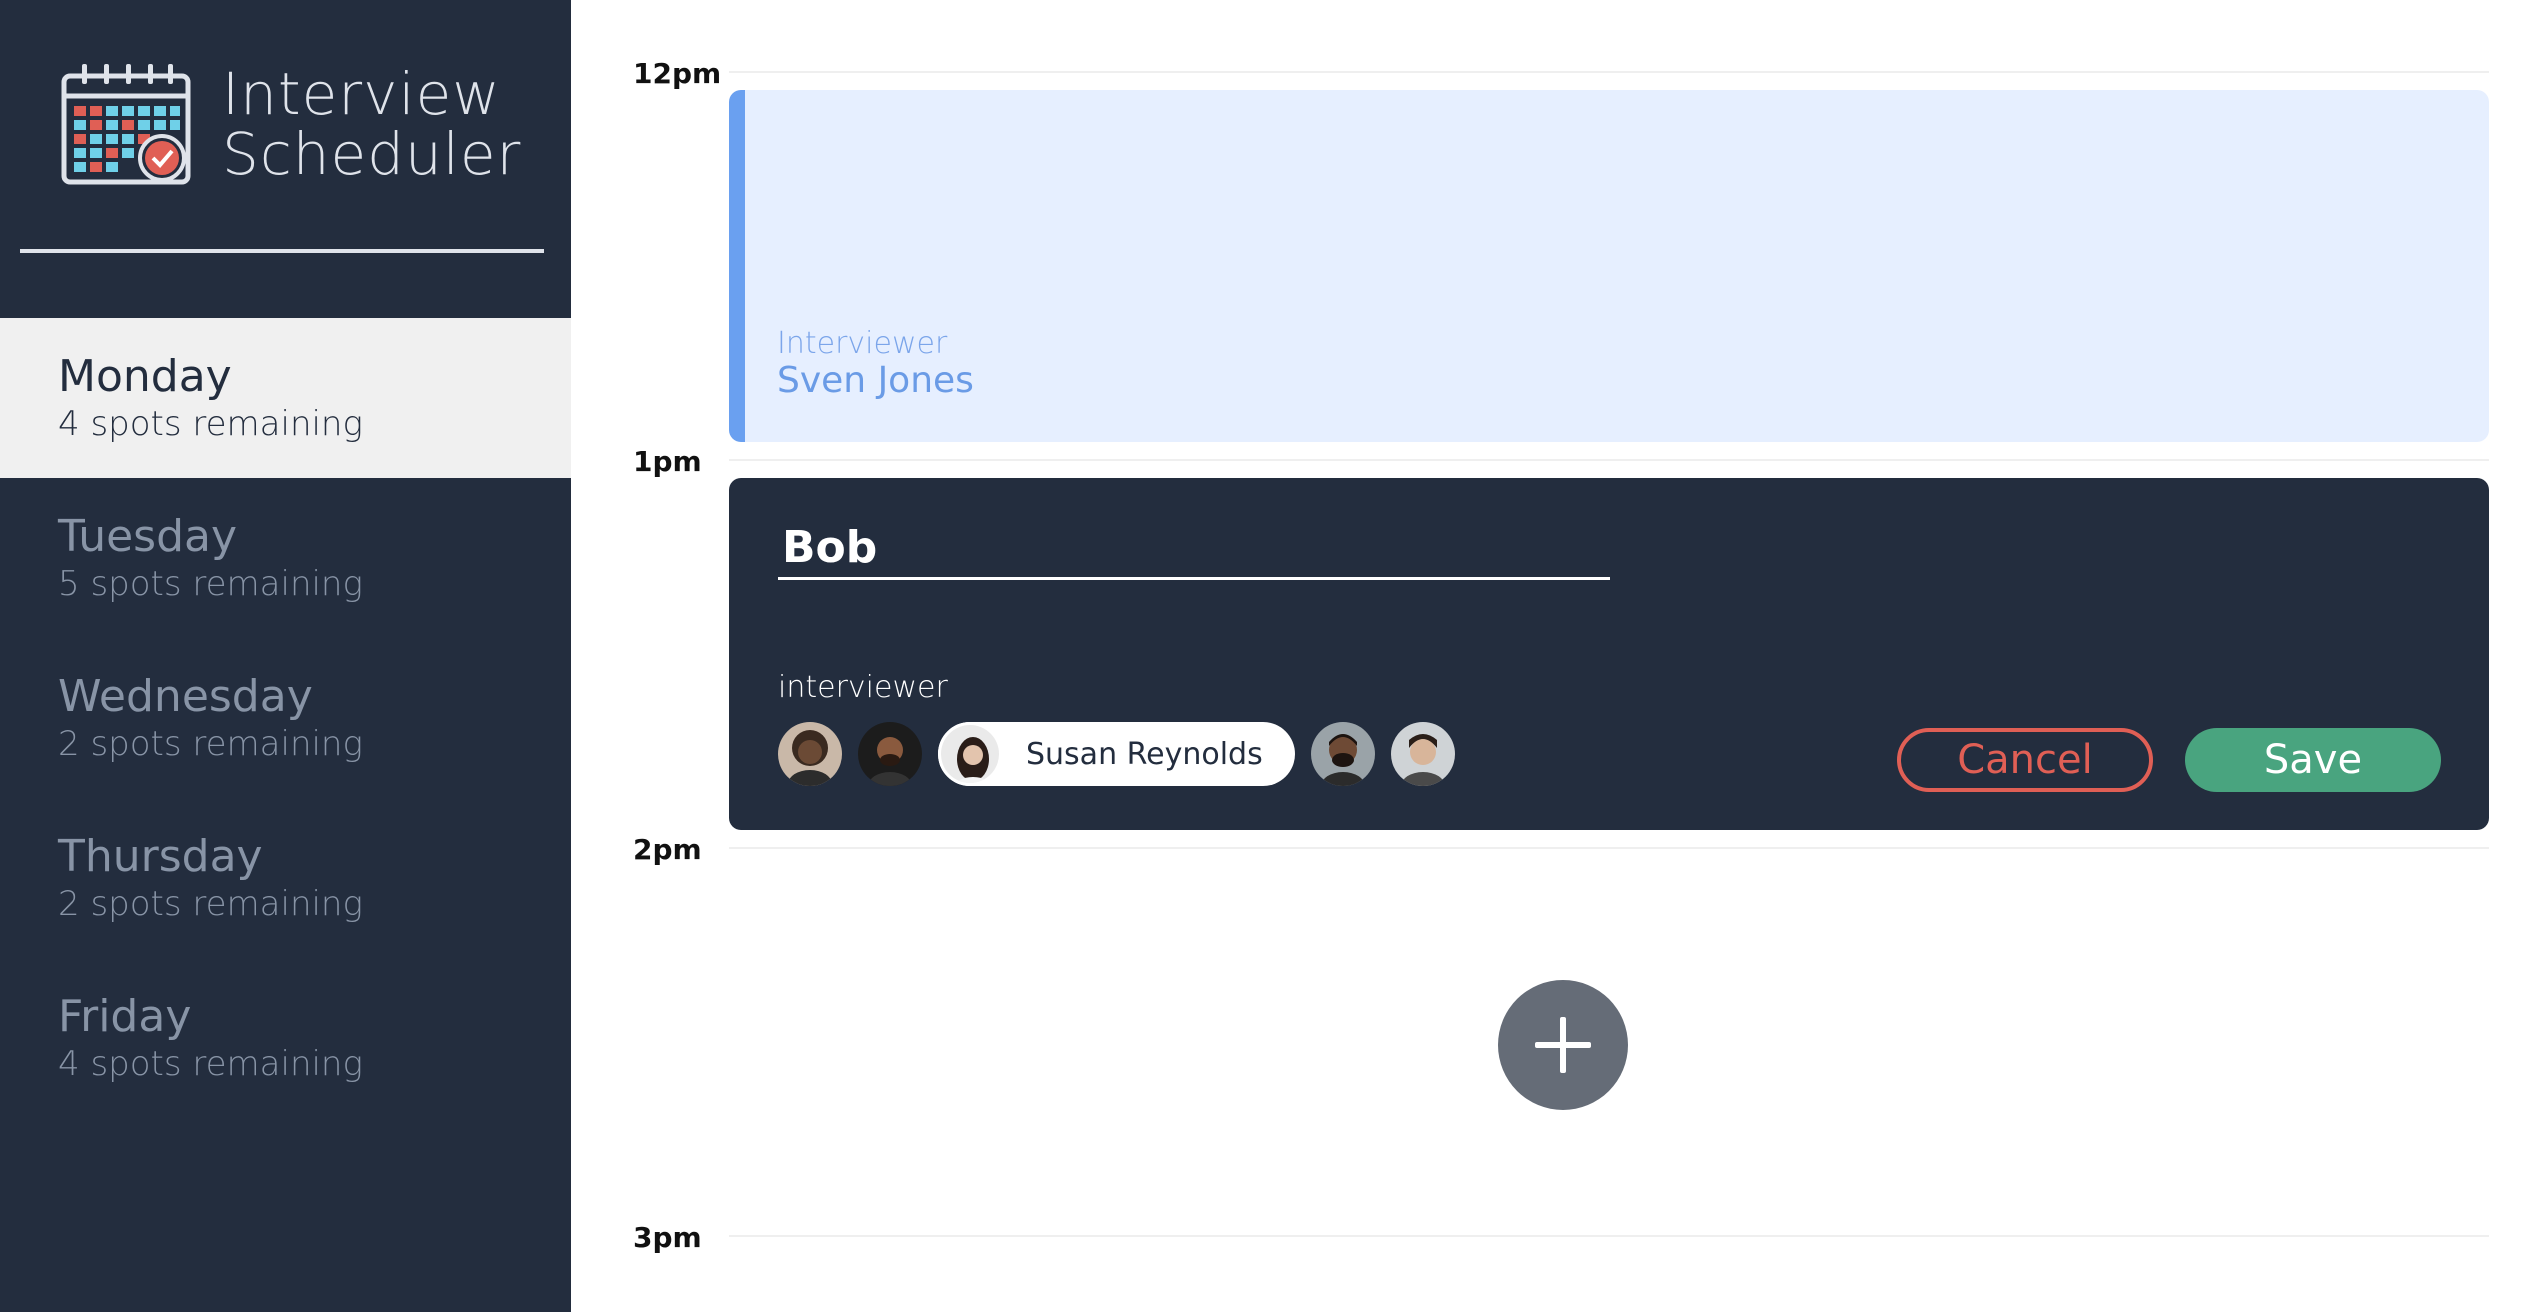 This screenshot has height=1312, width=2538. I want to click on app-title: Interview Scheduler, so click(371, 124).